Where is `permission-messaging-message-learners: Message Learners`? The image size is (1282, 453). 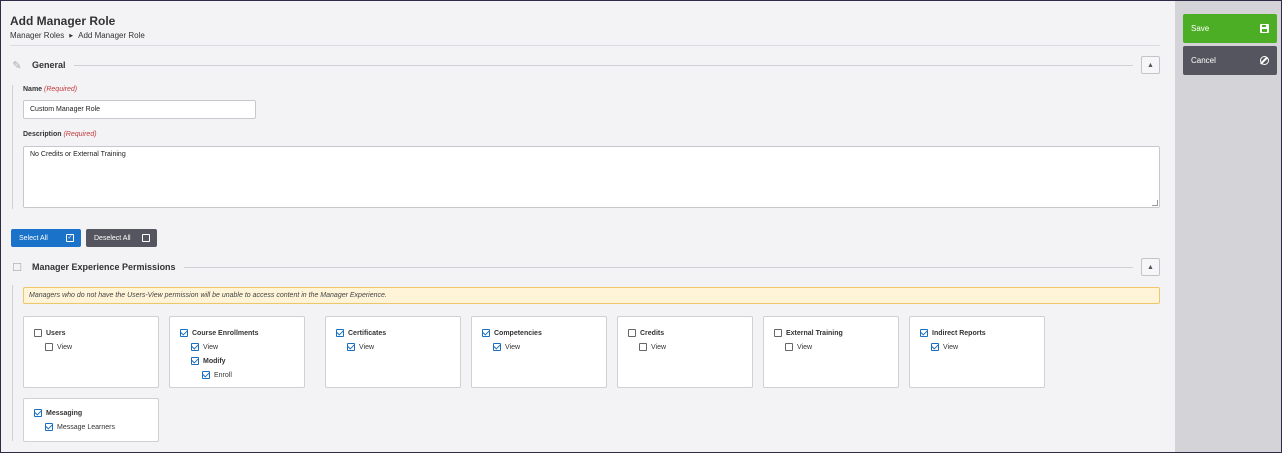
permission-messaging-message-learners: Message Learners is located at coordinates (91, 427).